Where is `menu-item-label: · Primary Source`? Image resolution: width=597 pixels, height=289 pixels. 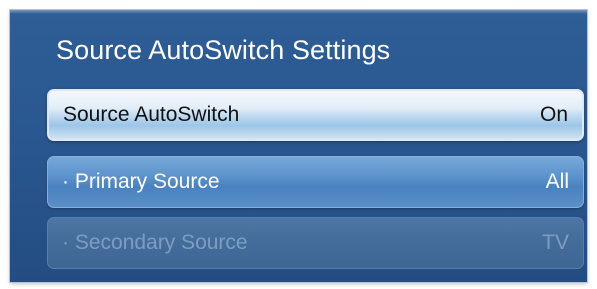 menu-item-label: · Primary Source is located at coordinates (141, 181).